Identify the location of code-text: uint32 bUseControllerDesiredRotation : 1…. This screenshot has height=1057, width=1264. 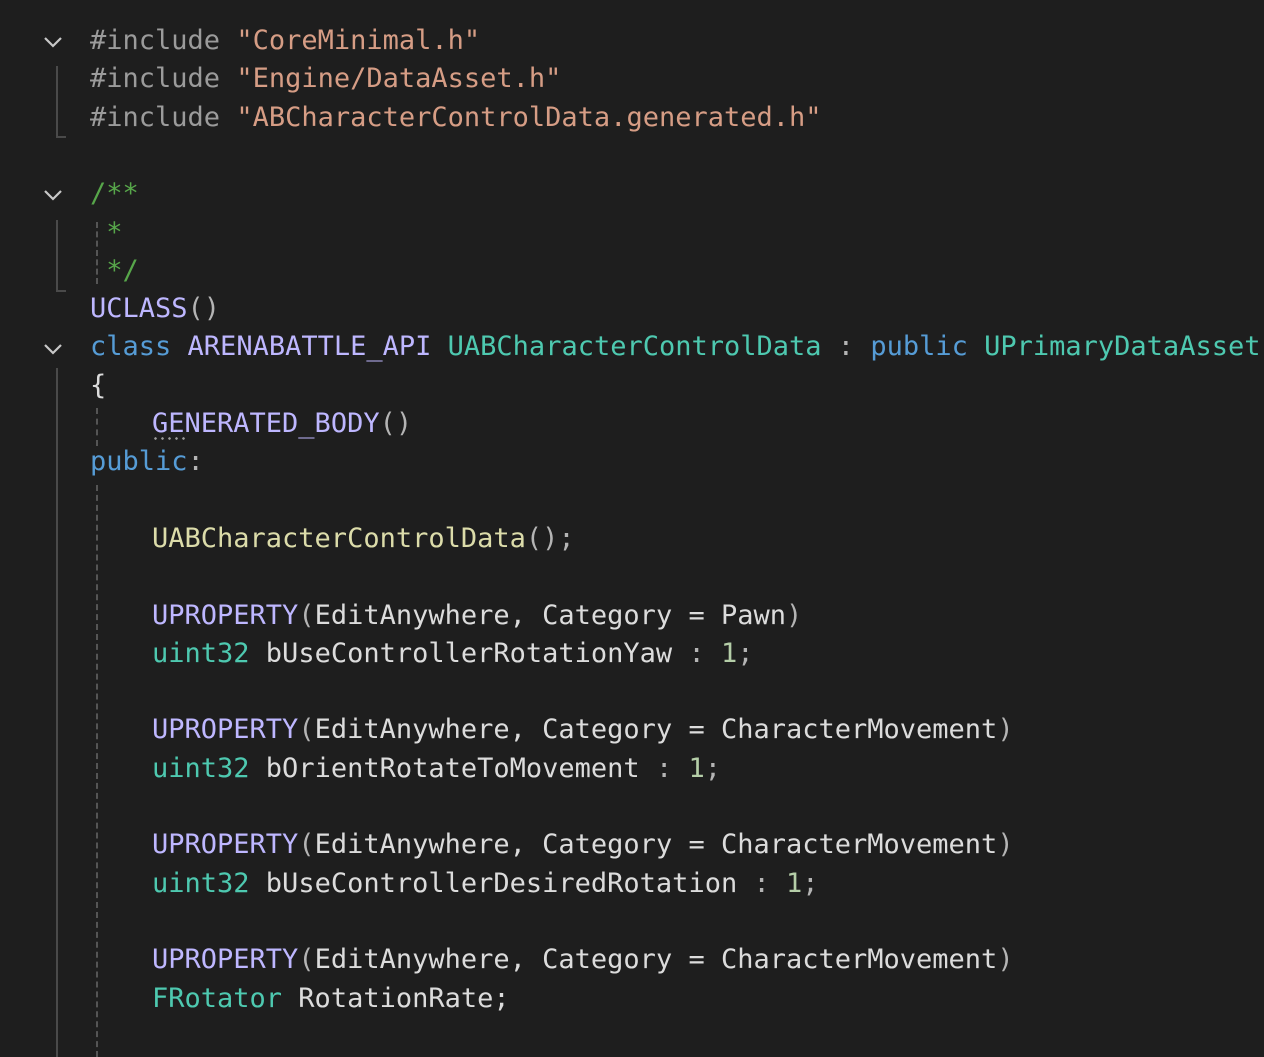
(485, 884).